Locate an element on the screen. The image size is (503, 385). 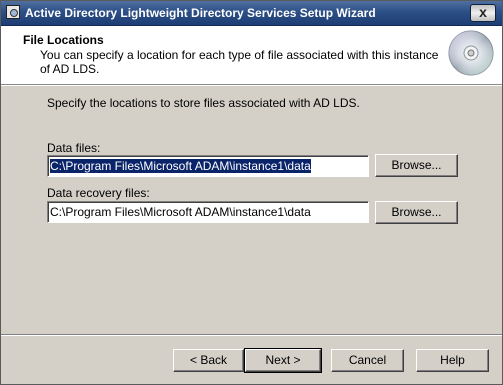
page-title: File Locations is located at coordinates (63, 40).